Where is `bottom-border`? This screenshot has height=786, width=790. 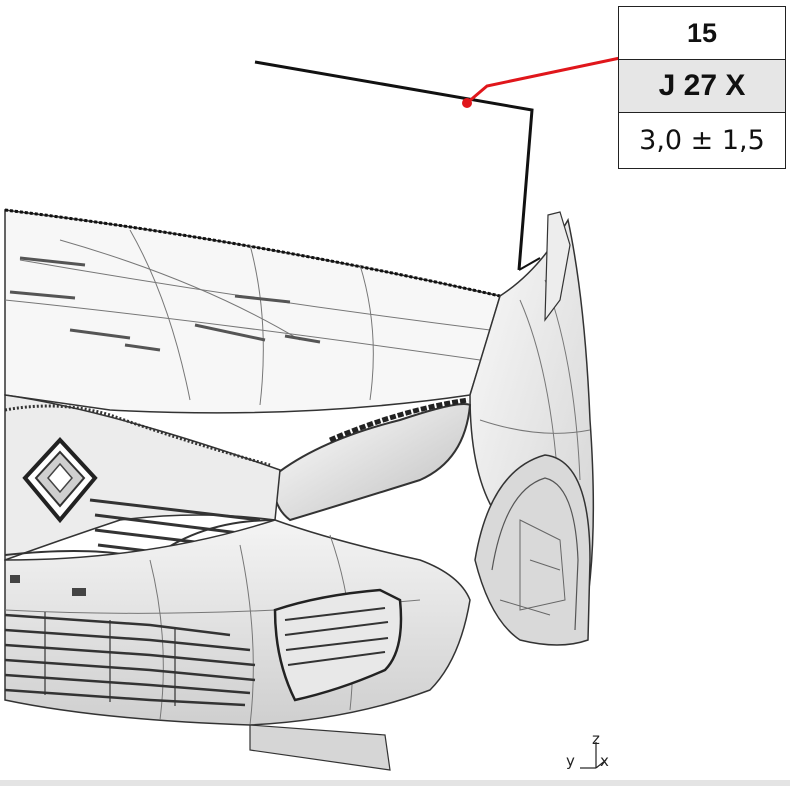 bottom-border is located at coordinates (395, 783).